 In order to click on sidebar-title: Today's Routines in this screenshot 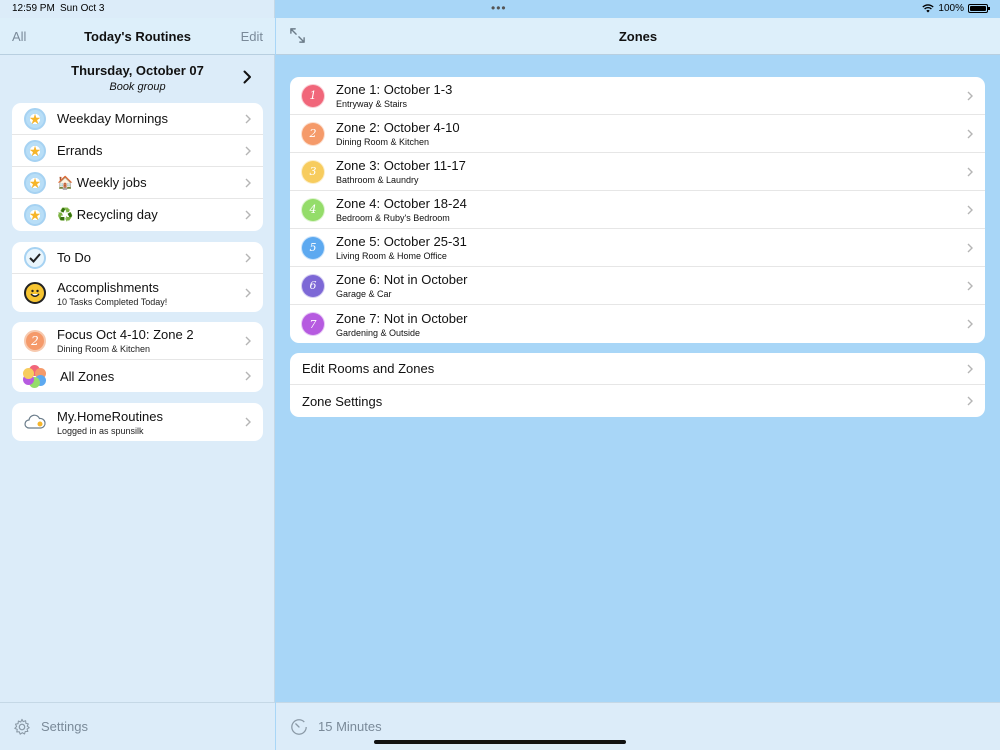, I will do `click(137, 36)`.